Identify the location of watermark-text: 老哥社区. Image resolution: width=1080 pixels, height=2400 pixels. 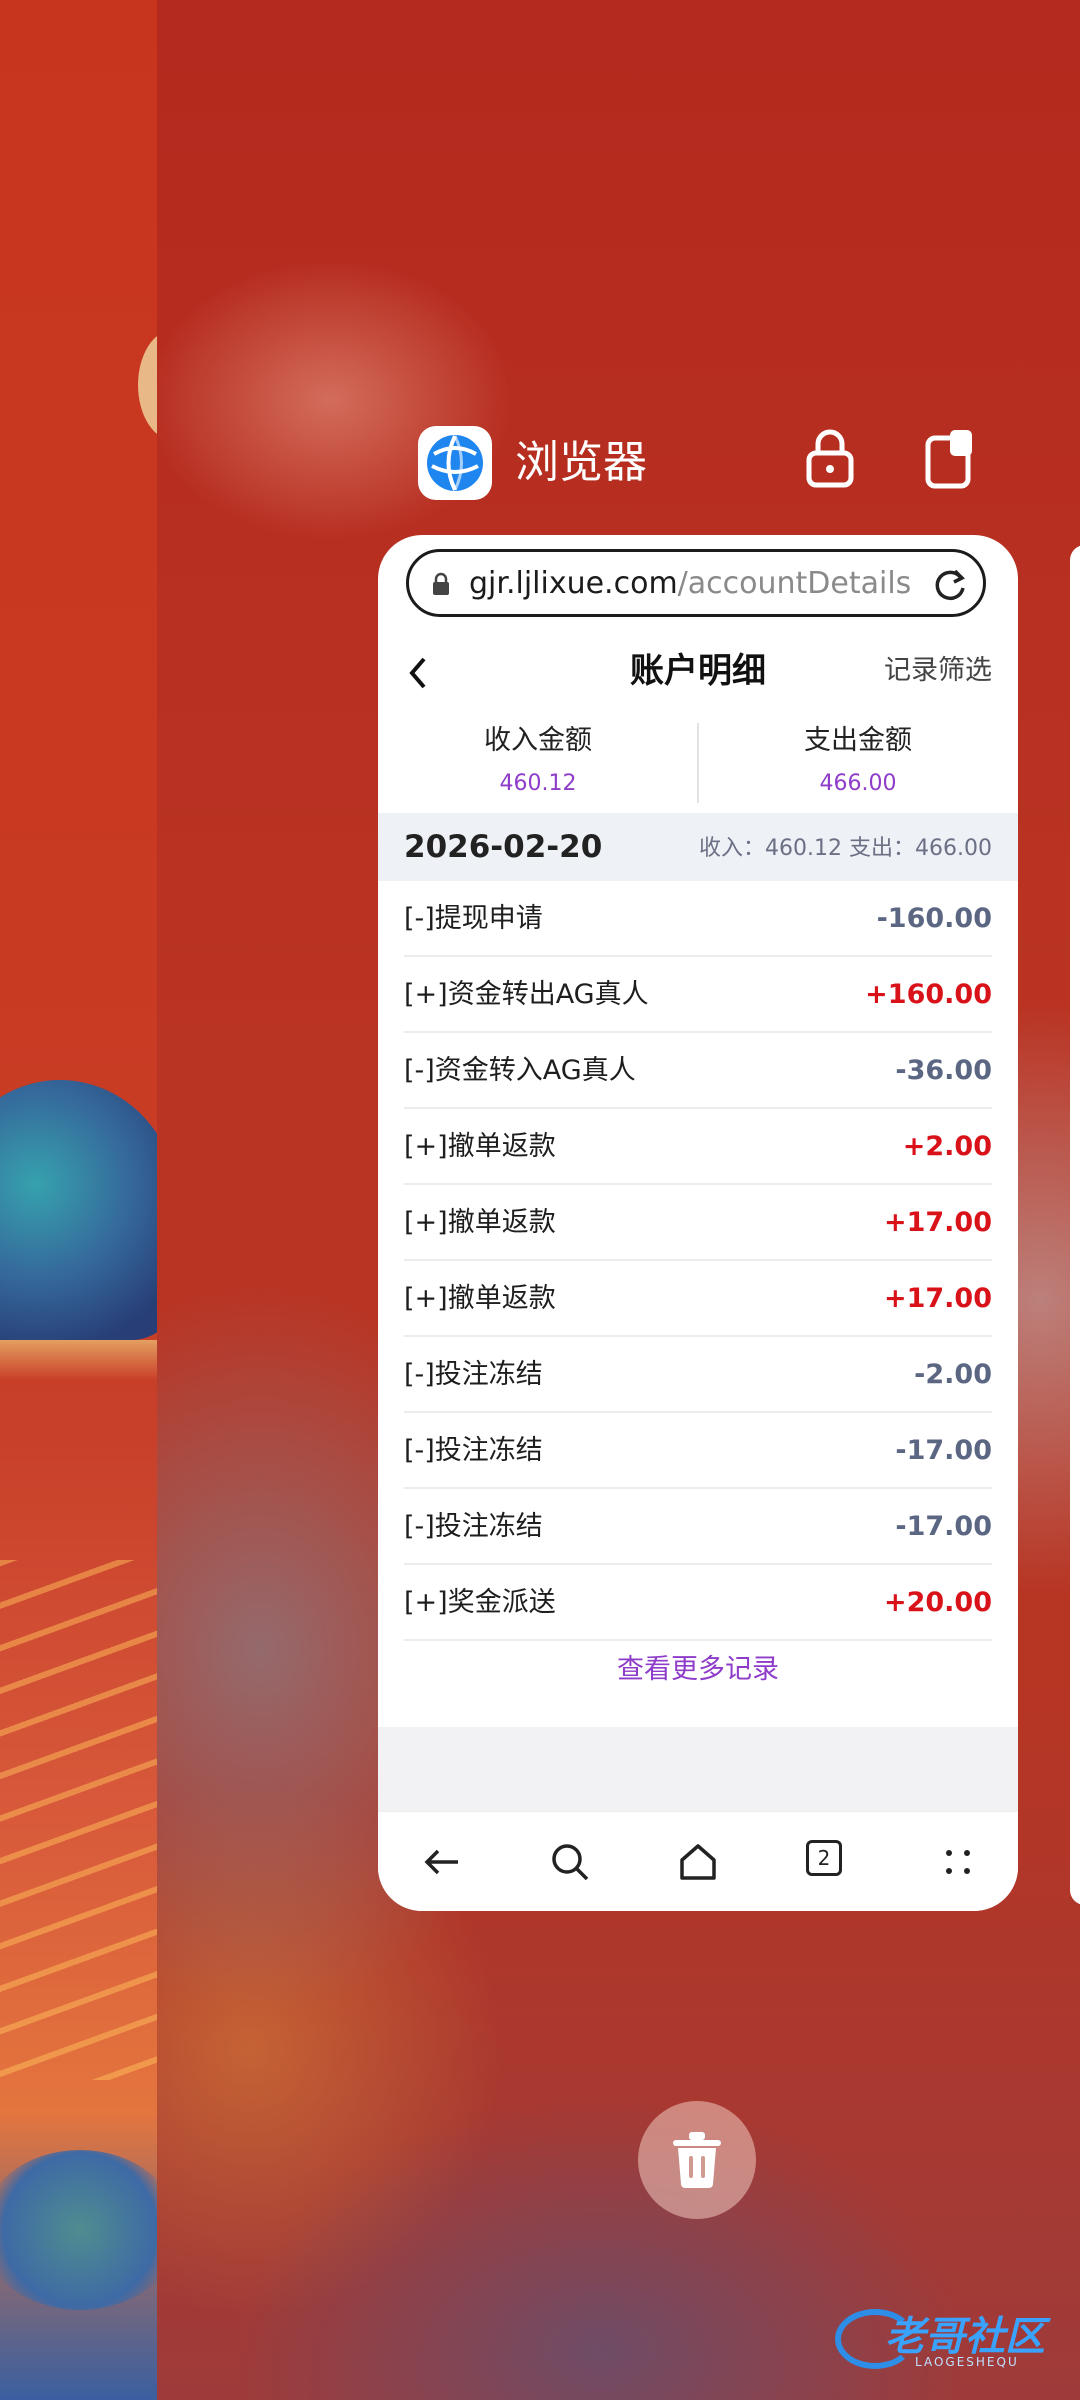
(965, 2337).